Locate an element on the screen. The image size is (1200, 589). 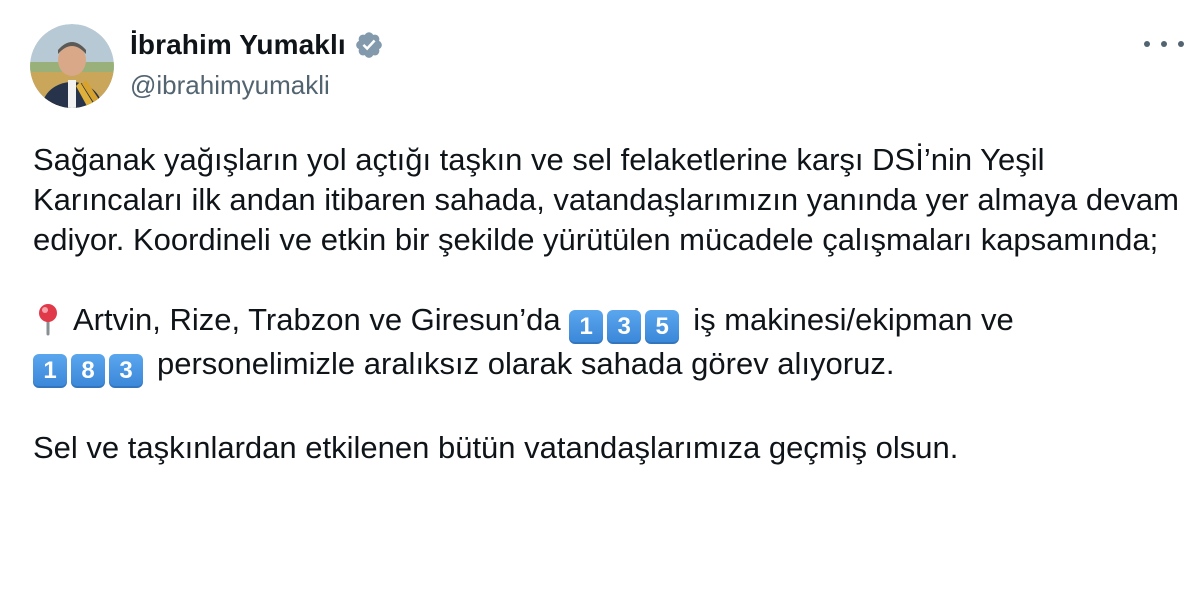
machines-count-keycaps: 135 is located at coordinates (626, 322).